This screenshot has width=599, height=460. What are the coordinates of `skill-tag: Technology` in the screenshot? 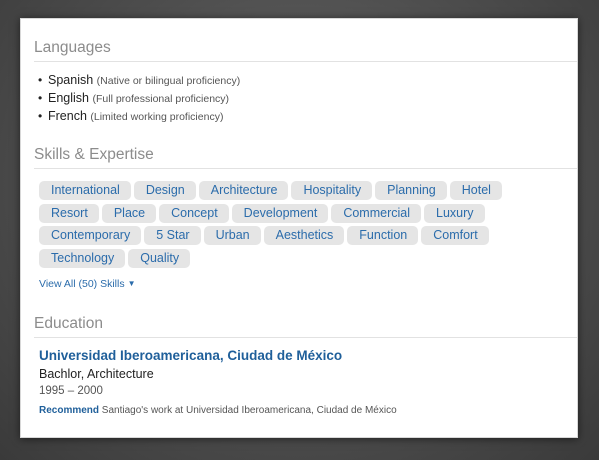 It's located at (82, 258).